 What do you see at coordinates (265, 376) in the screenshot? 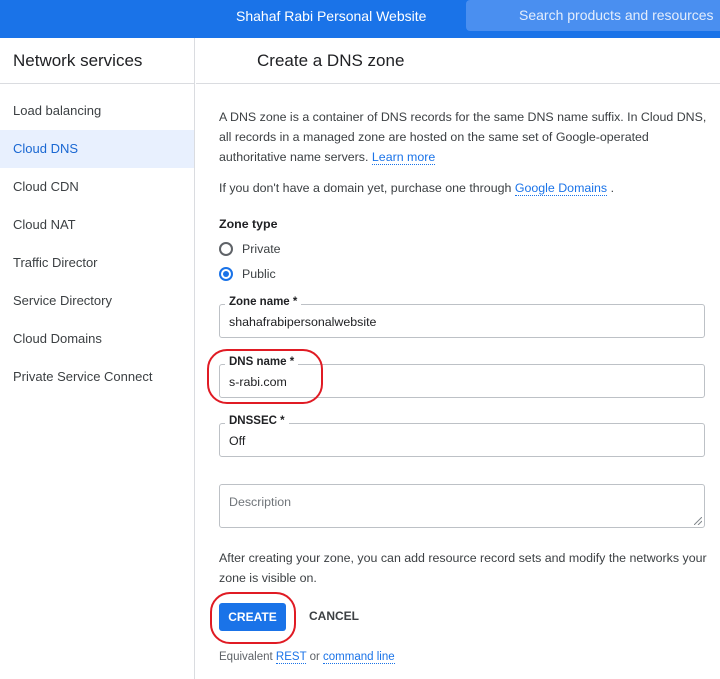
I see `dns-name-highlight` at bounding box center [265, 376].